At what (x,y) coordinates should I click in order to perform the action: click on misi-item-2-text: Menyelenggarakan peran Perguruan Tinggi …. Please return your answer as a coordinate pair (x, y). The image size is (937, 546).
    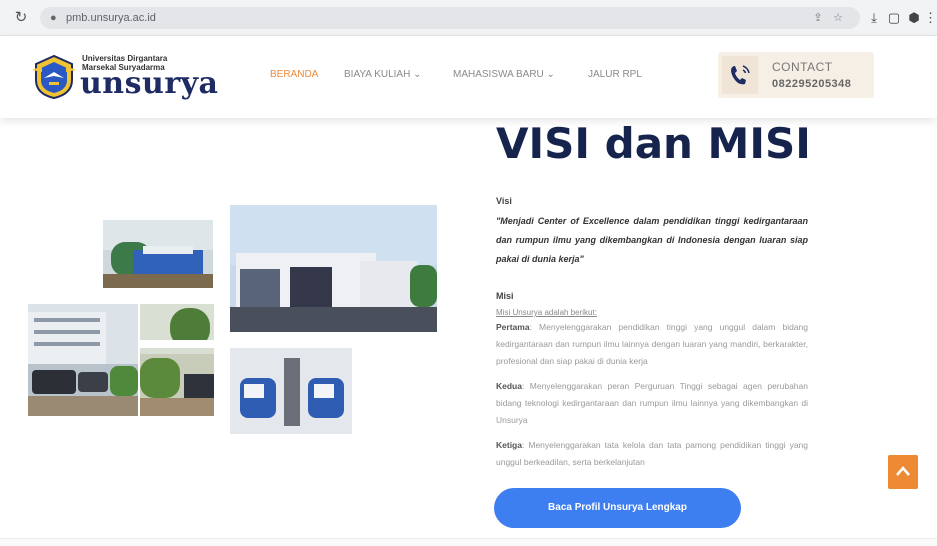
    Looking at the image, I should click on (652, 403).